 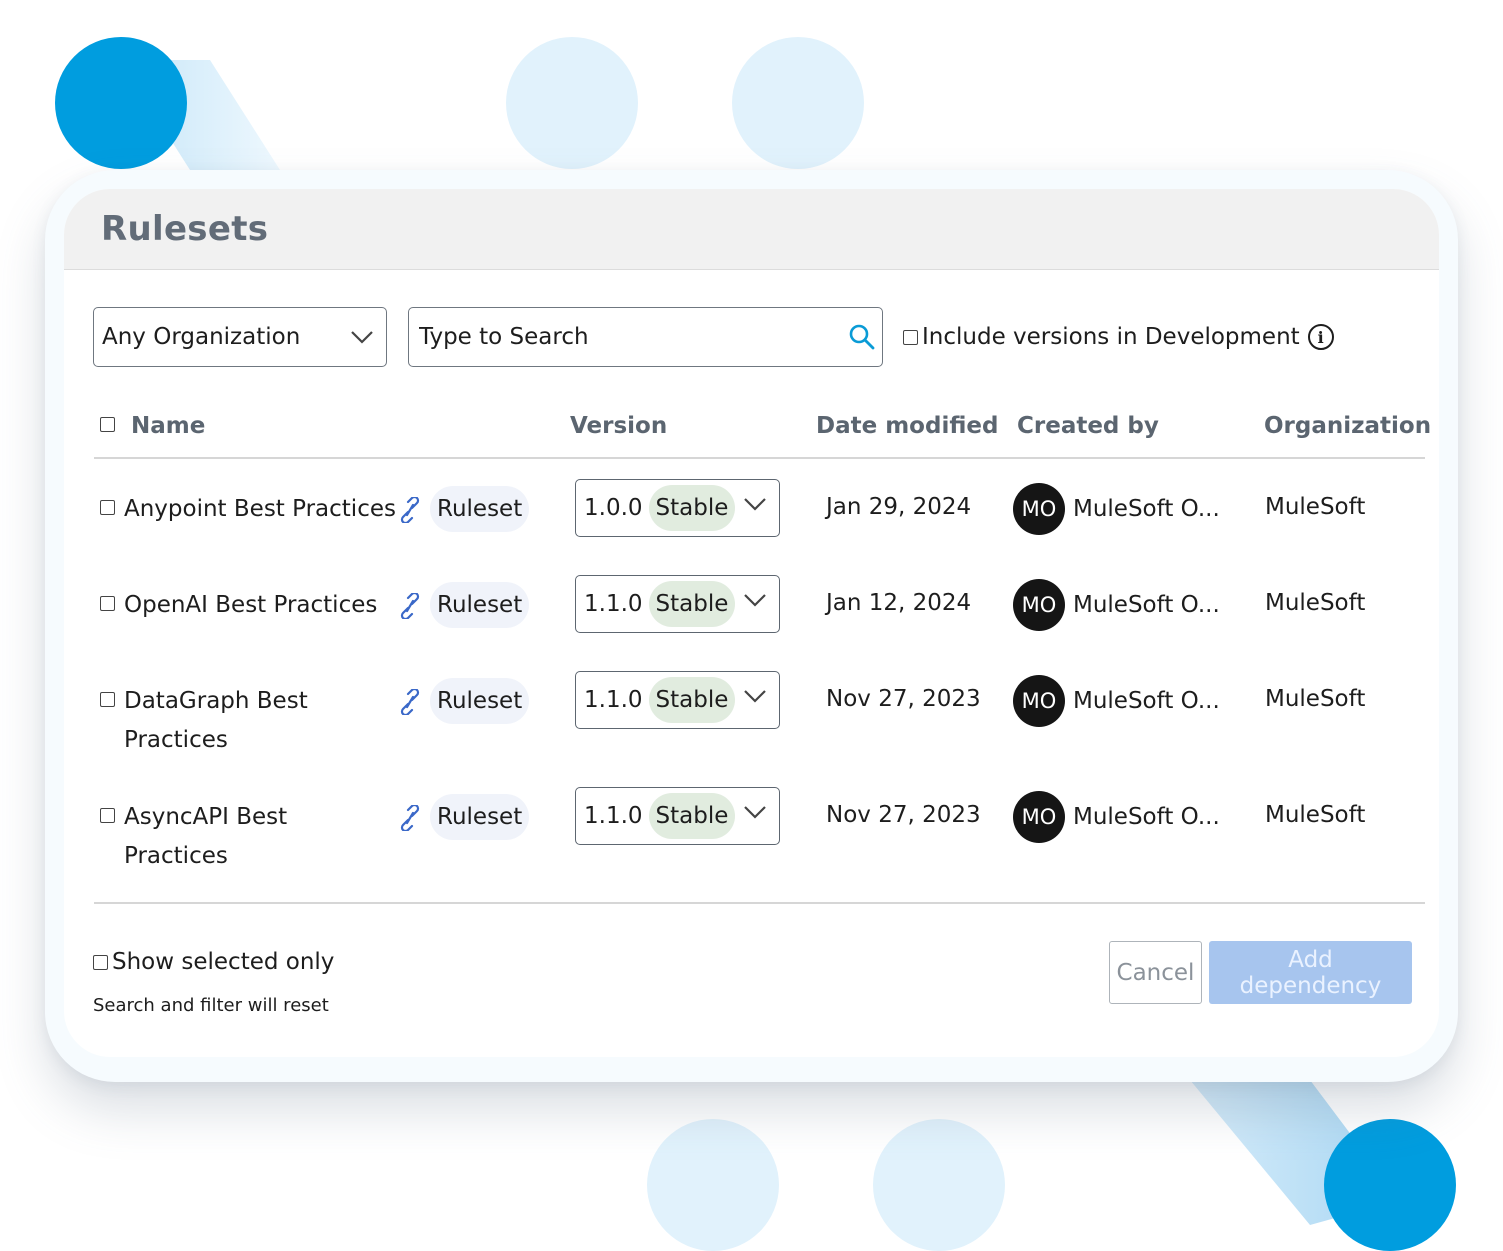 I want to click on column-header-date-modified: Date modified, so click(x=907, y=426).